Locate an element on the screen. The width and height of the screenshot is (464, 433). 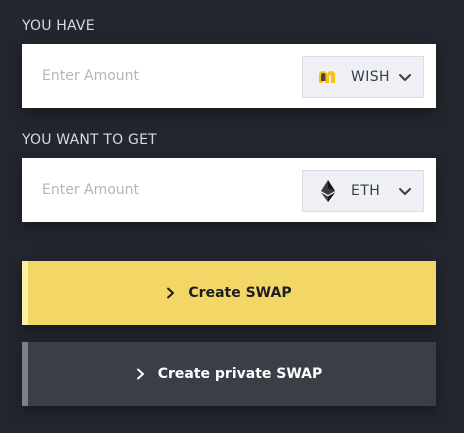
you-want-to-get-field: ETH is located at coordinates (229, 190).